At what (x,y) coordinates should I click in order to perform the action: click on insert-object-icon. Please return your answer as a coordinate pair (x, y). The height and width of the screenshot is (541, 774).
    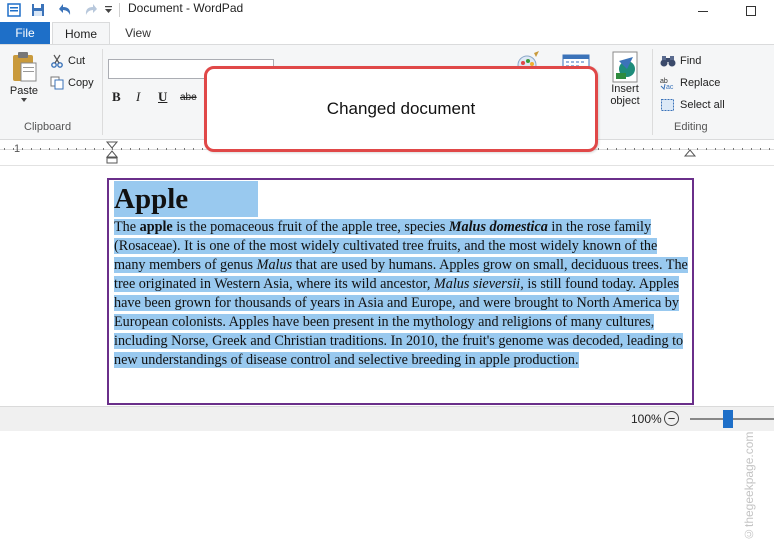
    Looking at the image, I should click on (625, 67).